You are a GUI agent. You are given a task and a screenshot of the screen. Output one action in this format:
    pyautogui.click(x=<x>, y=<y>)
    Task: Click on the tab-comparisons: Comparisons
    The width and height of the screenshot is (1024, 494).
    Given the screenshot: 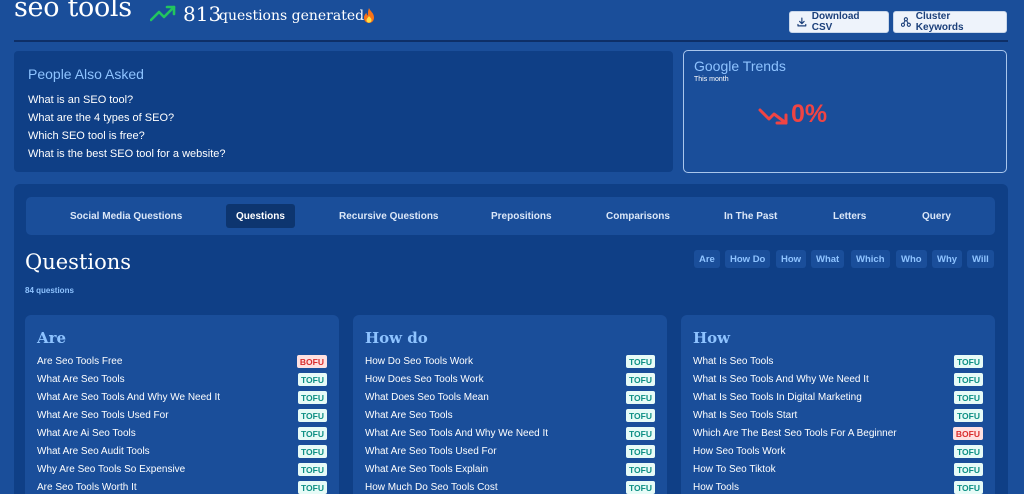 What is the action you would take?
    pyautogui.click(x=638, y=216)
    